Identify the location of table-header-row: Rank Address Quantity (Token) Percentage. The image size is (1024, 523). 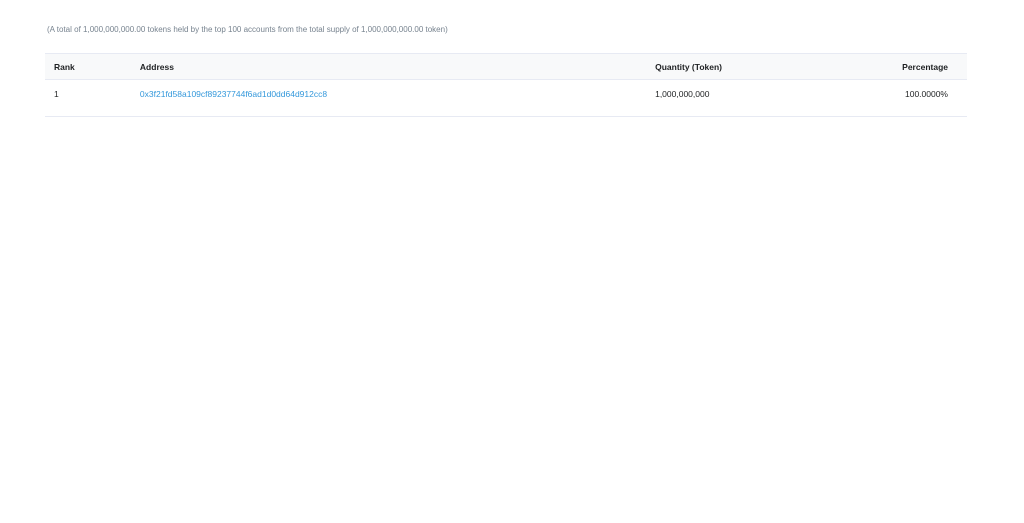
(506, 66).